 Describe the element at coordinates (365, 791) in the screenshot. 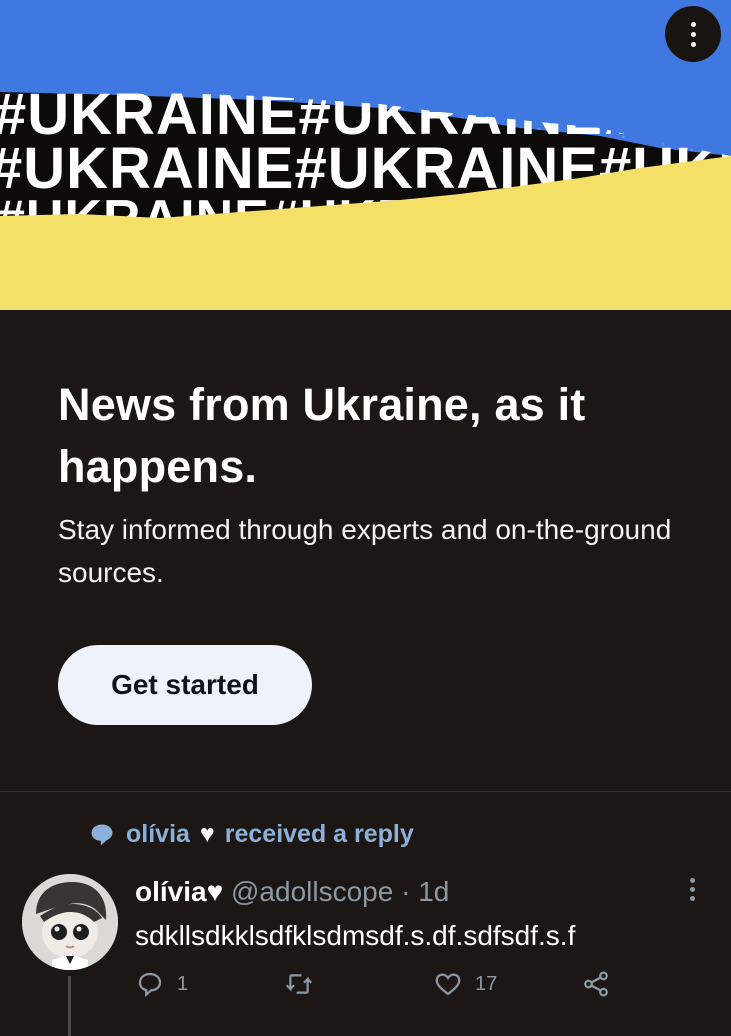

I see `section-divider` at that location.